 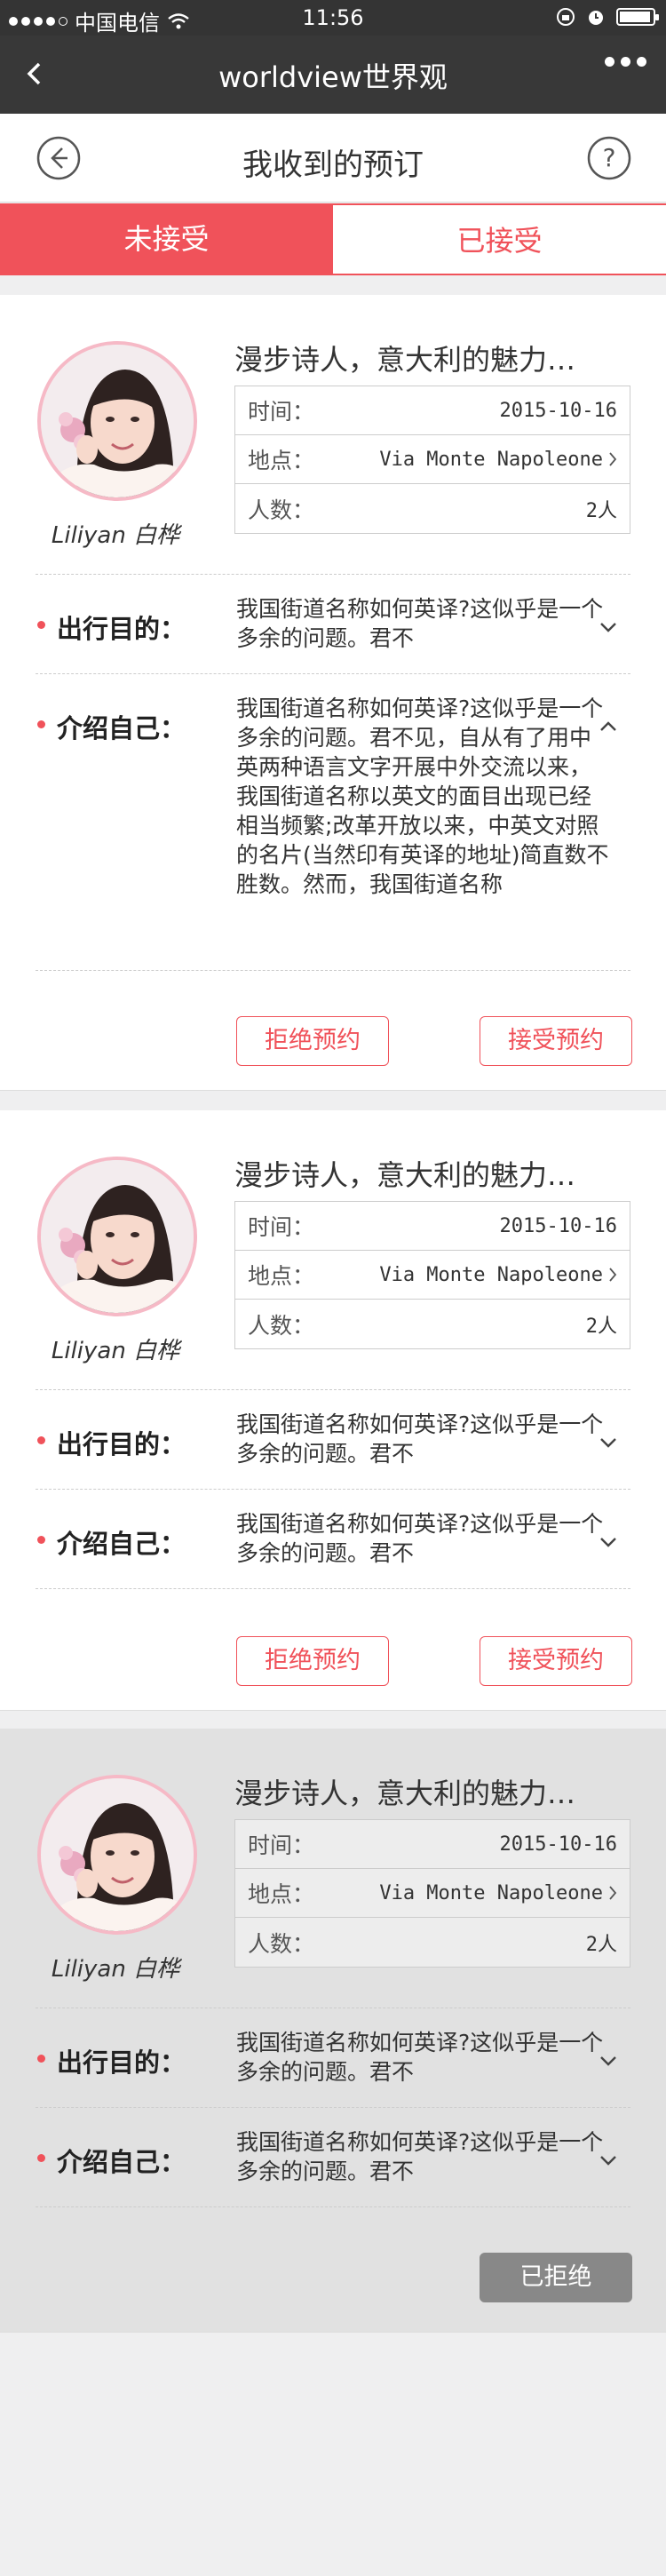 I want to click on help-icon: ?, so click(x=609, y=158).